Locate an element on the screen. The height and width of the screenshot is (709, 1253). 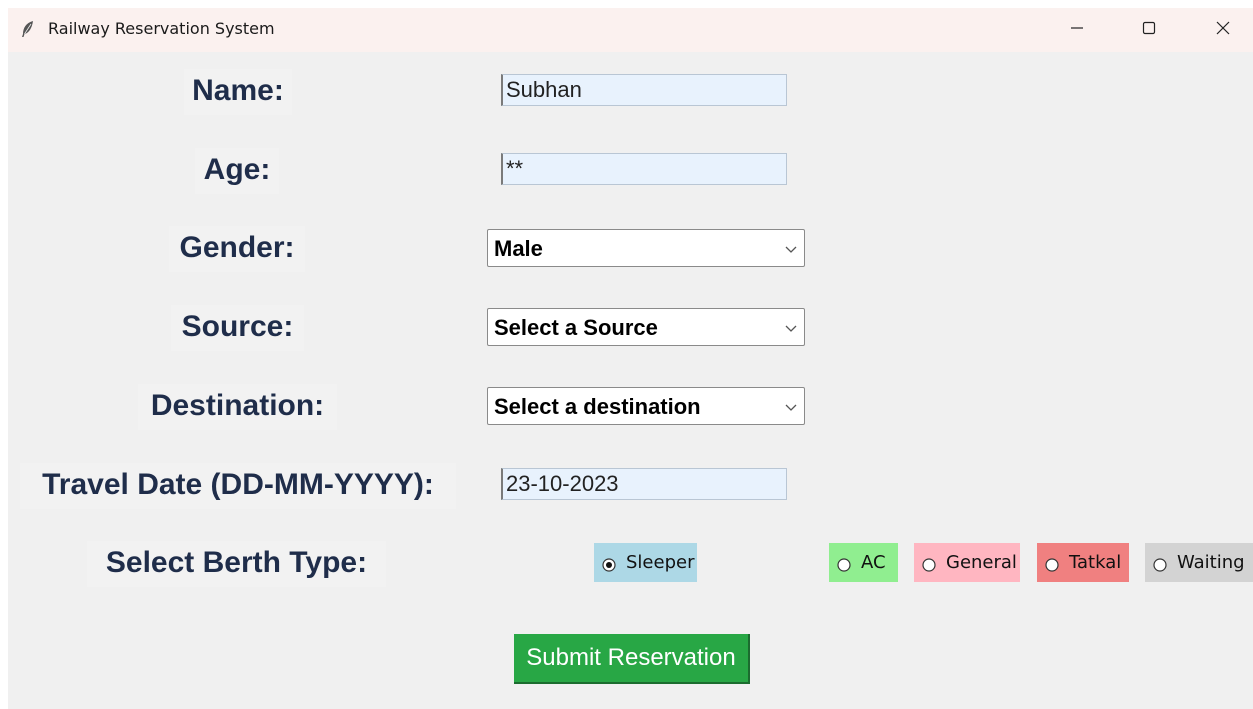
close-icon is located at coordinates (1223, 30).